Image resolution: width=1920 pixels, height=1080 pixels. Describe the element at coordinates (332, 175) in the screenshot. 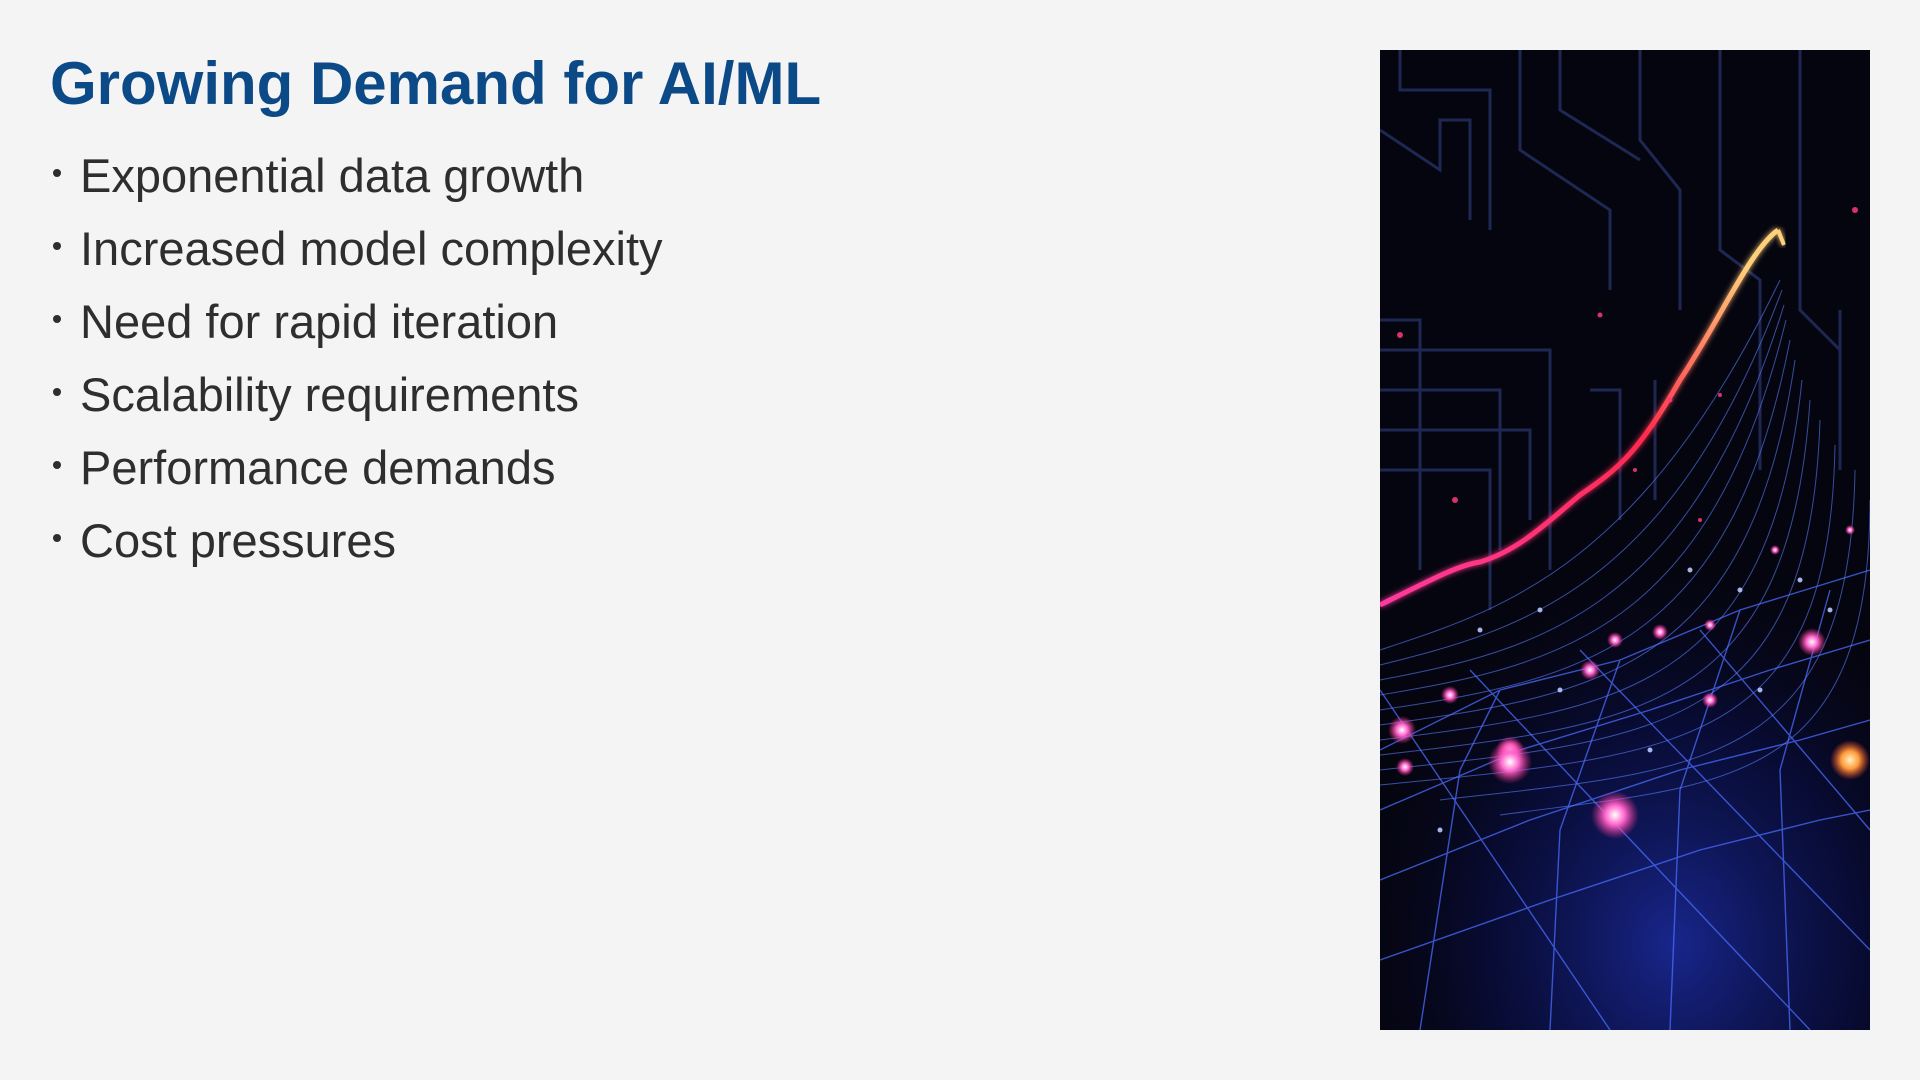

I see `bullet-text: Exponential data growth` at that location.